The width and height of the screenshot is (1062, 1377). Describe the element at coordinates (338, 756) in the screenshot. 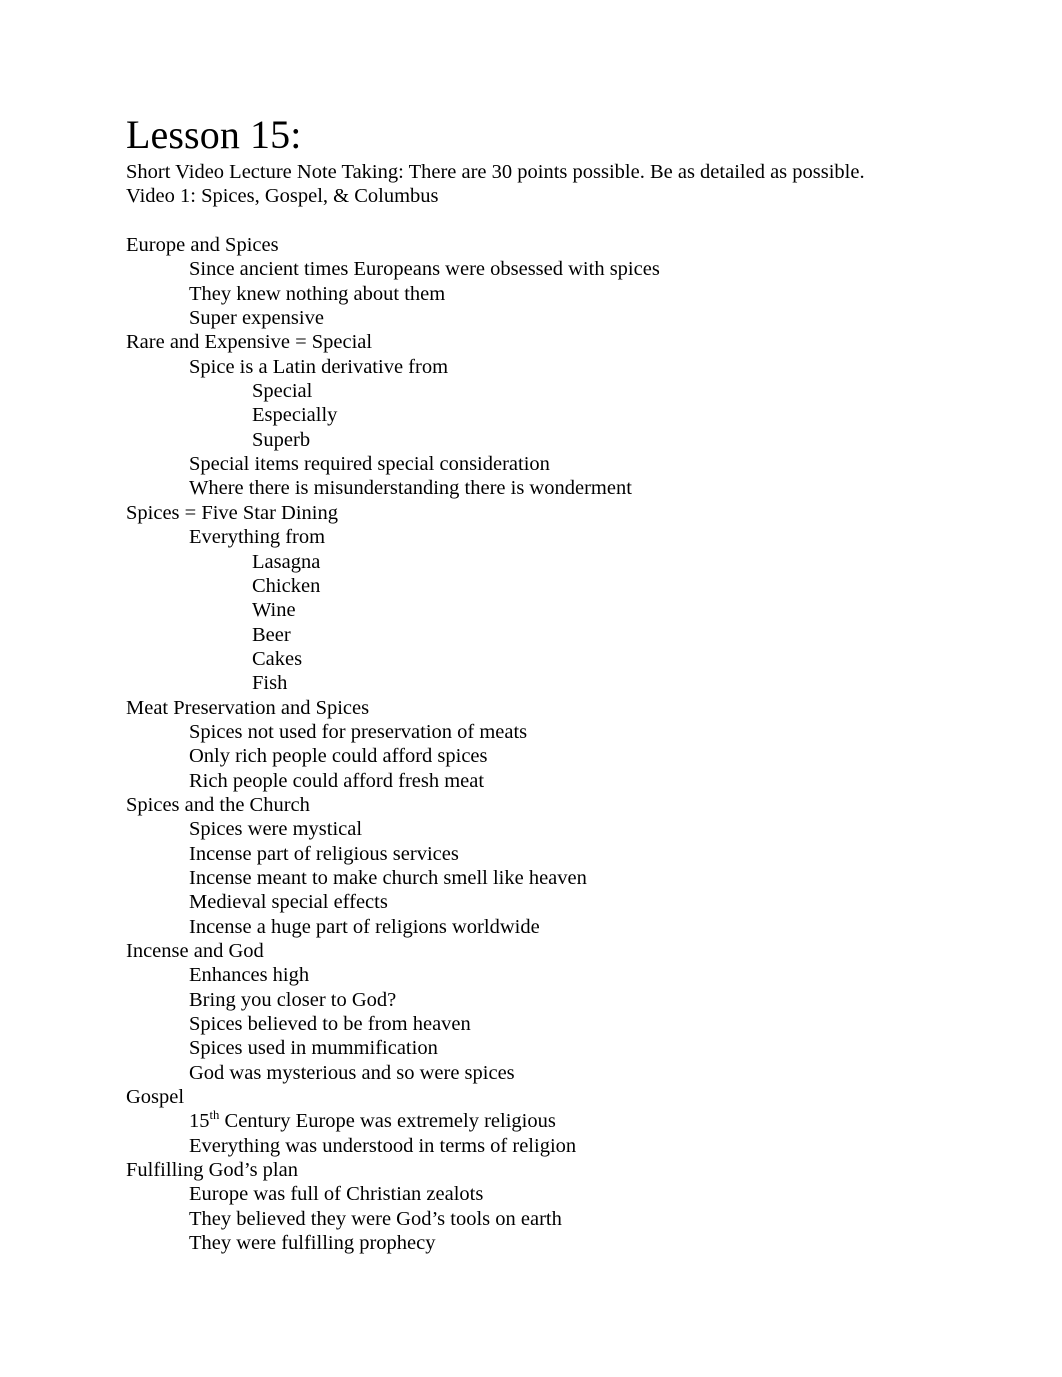

I see `outline-item: Only rich people could afford spices` at that location.